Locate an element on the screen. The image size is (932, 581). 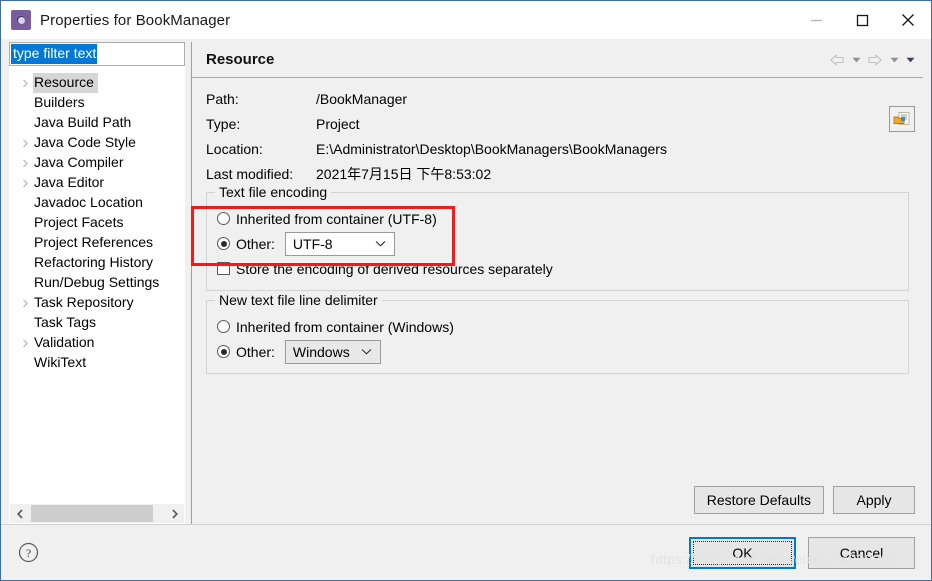
navigation-toolbar is located at coordinates (872, 60).